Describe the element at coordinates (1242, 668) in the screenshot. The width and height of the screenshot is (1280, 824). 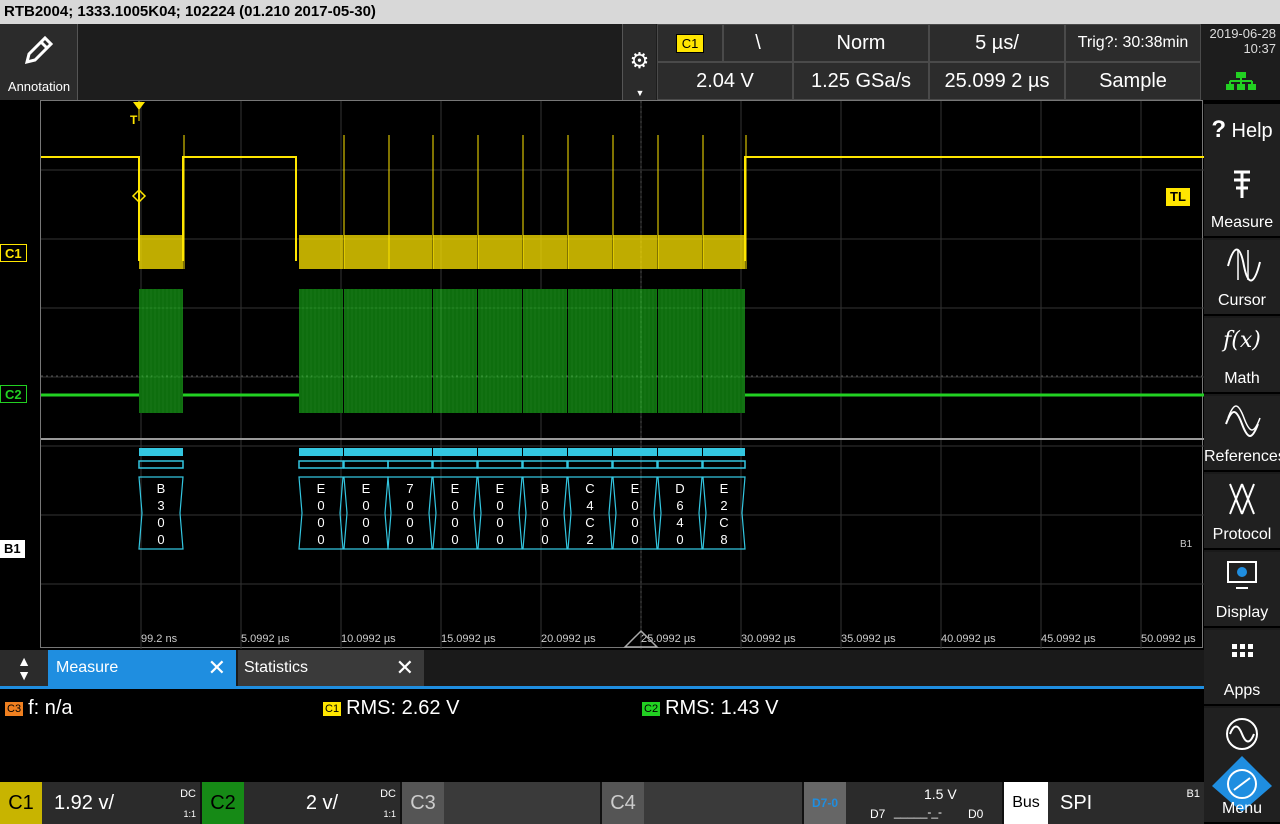
I see `sidebar-apps: Apps` at that location.